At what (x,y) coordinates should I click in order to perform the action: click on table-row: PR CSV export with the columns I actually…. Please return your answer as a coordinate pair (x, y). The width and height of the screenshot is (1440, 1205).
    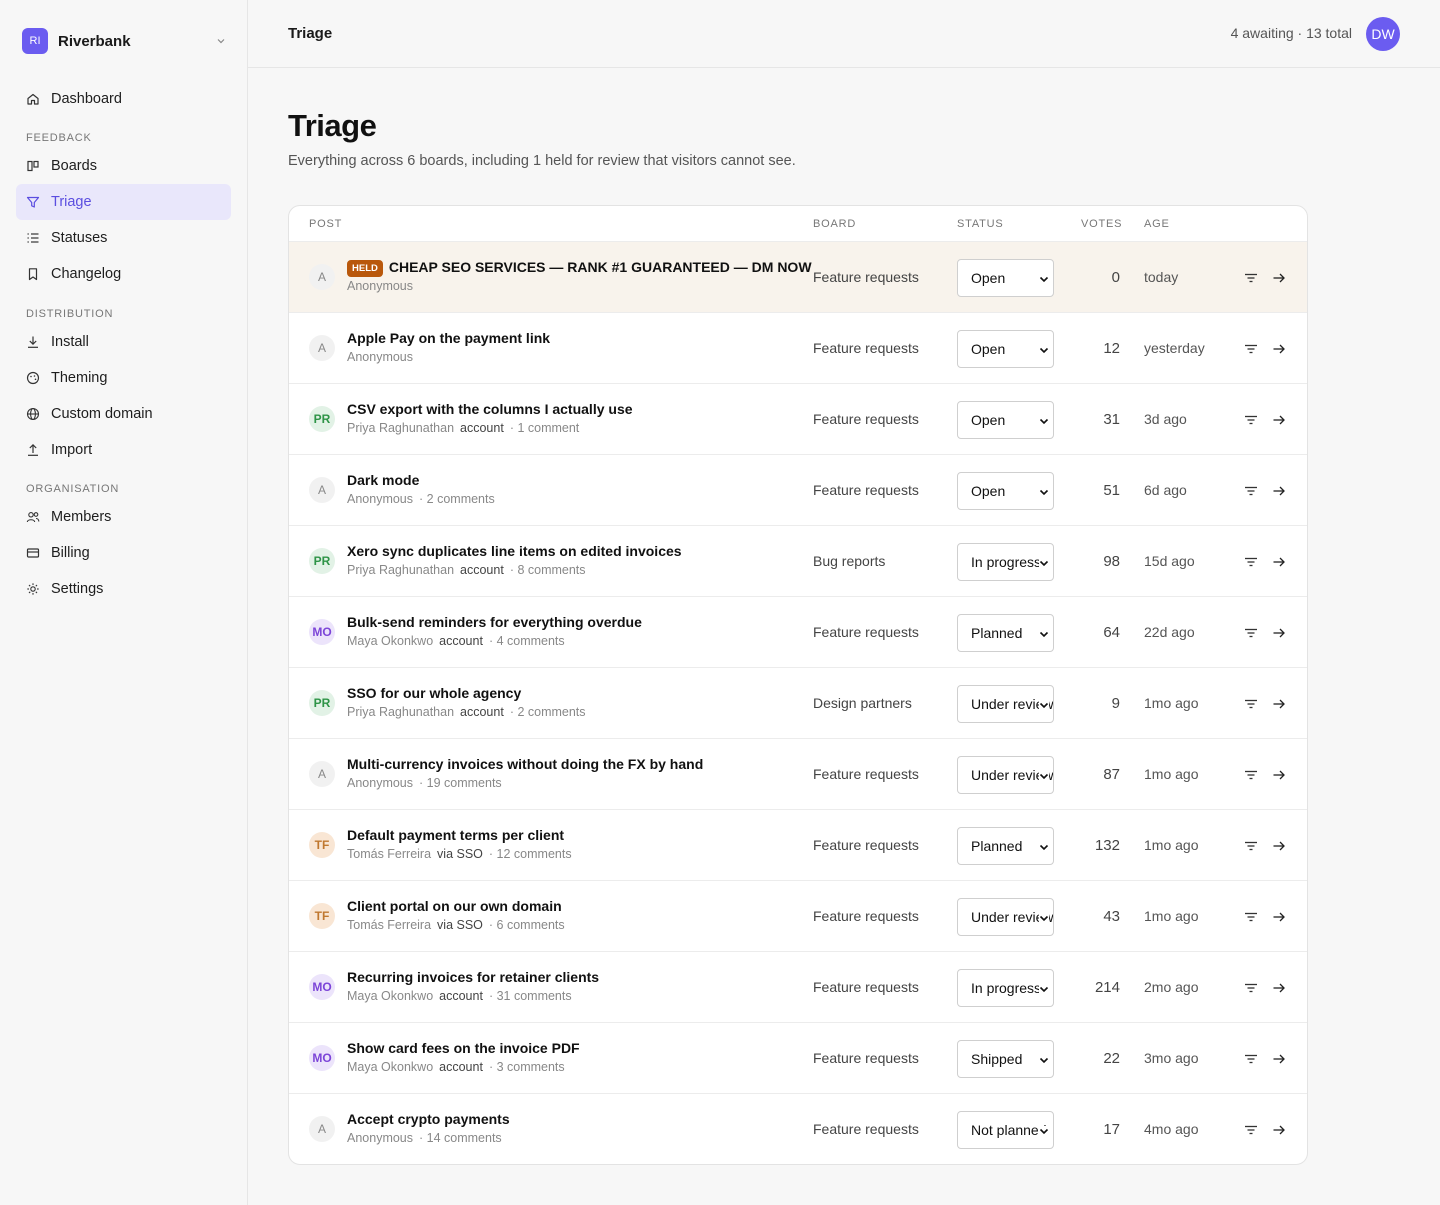
    Looking at the image, I should click on (798, 419).